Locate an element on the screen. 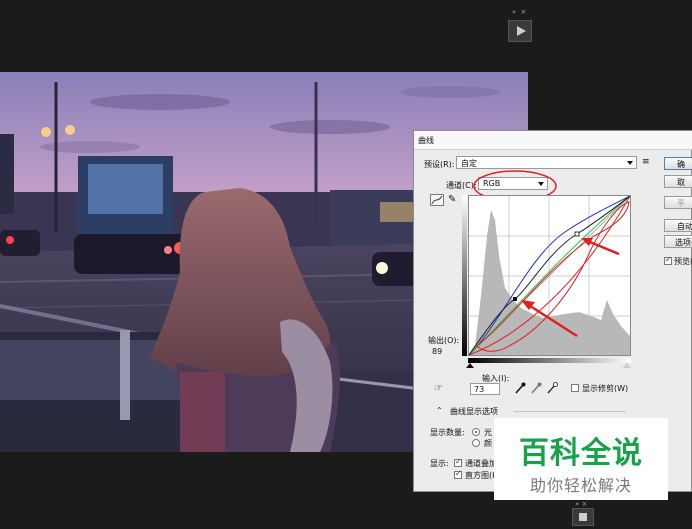 The width and height of the screenshot is (692, 529). watermark-subtitle: 助你轻松解决 is located at coordinates (580, 485).